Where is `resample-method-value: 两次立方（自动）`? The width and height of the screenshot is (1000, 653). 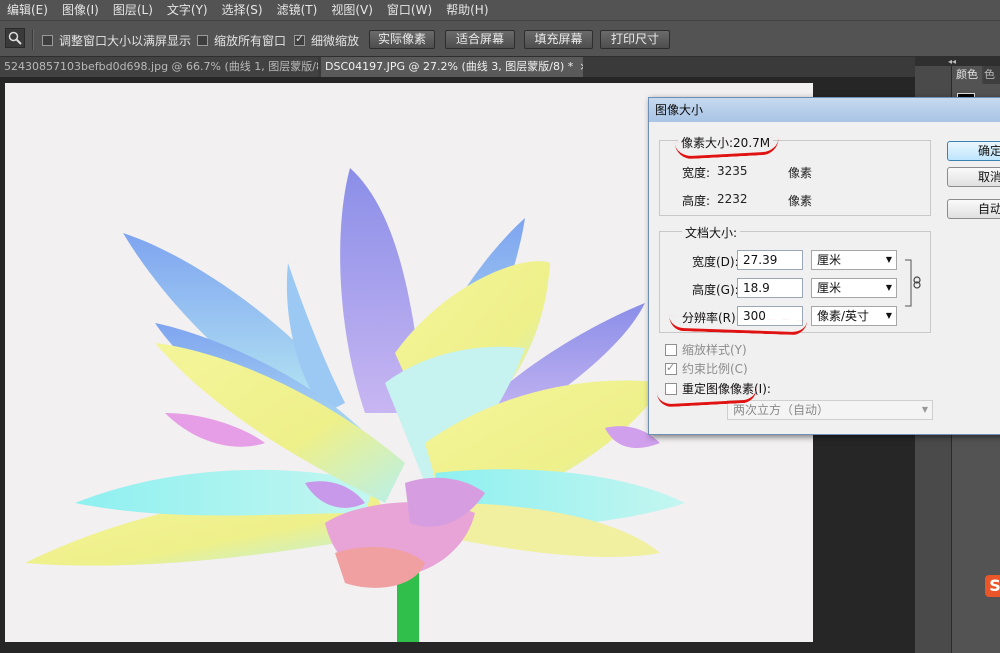 resample-method-value: 两次立方（自动） is located at coordinates (781, 410).